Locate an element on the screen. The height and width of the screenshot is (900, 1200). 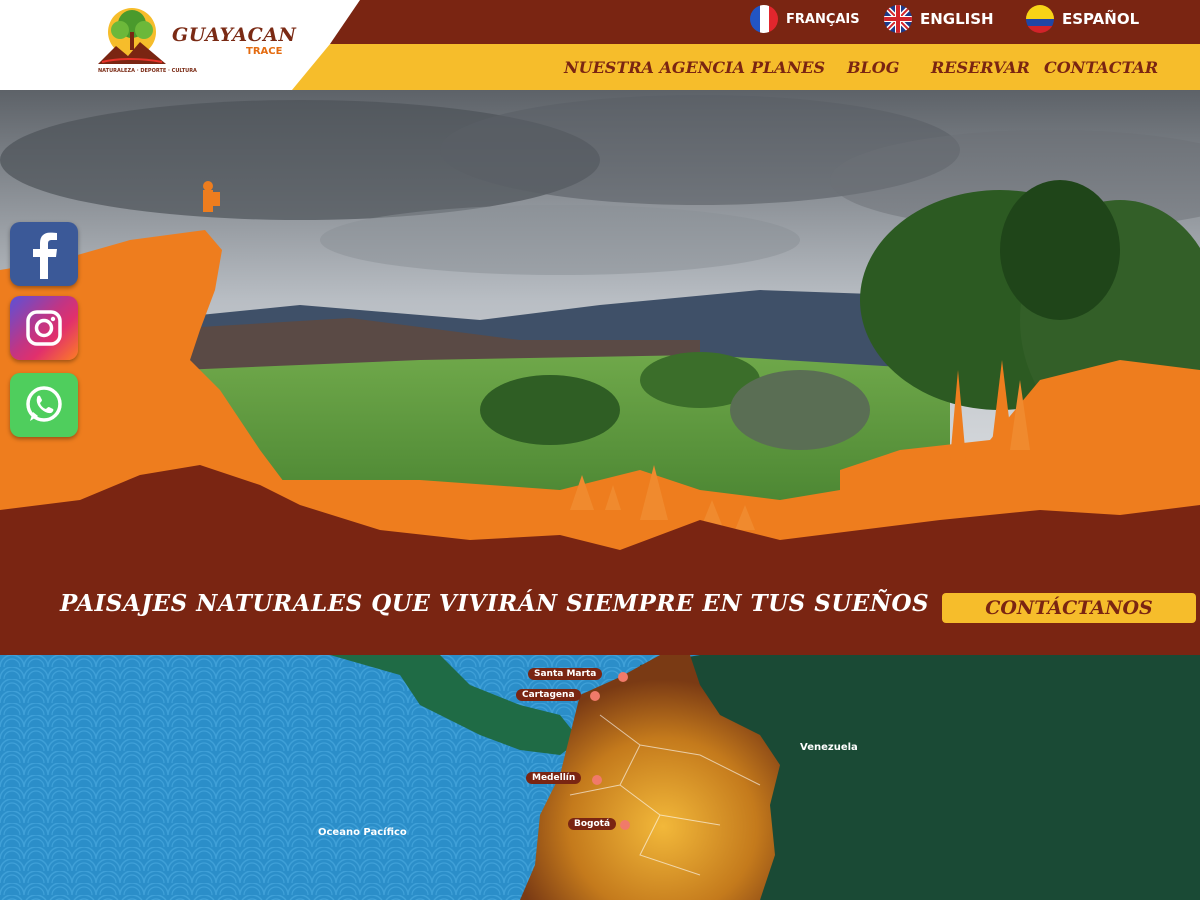
instagram-icon is located at coordinates (44, 328).